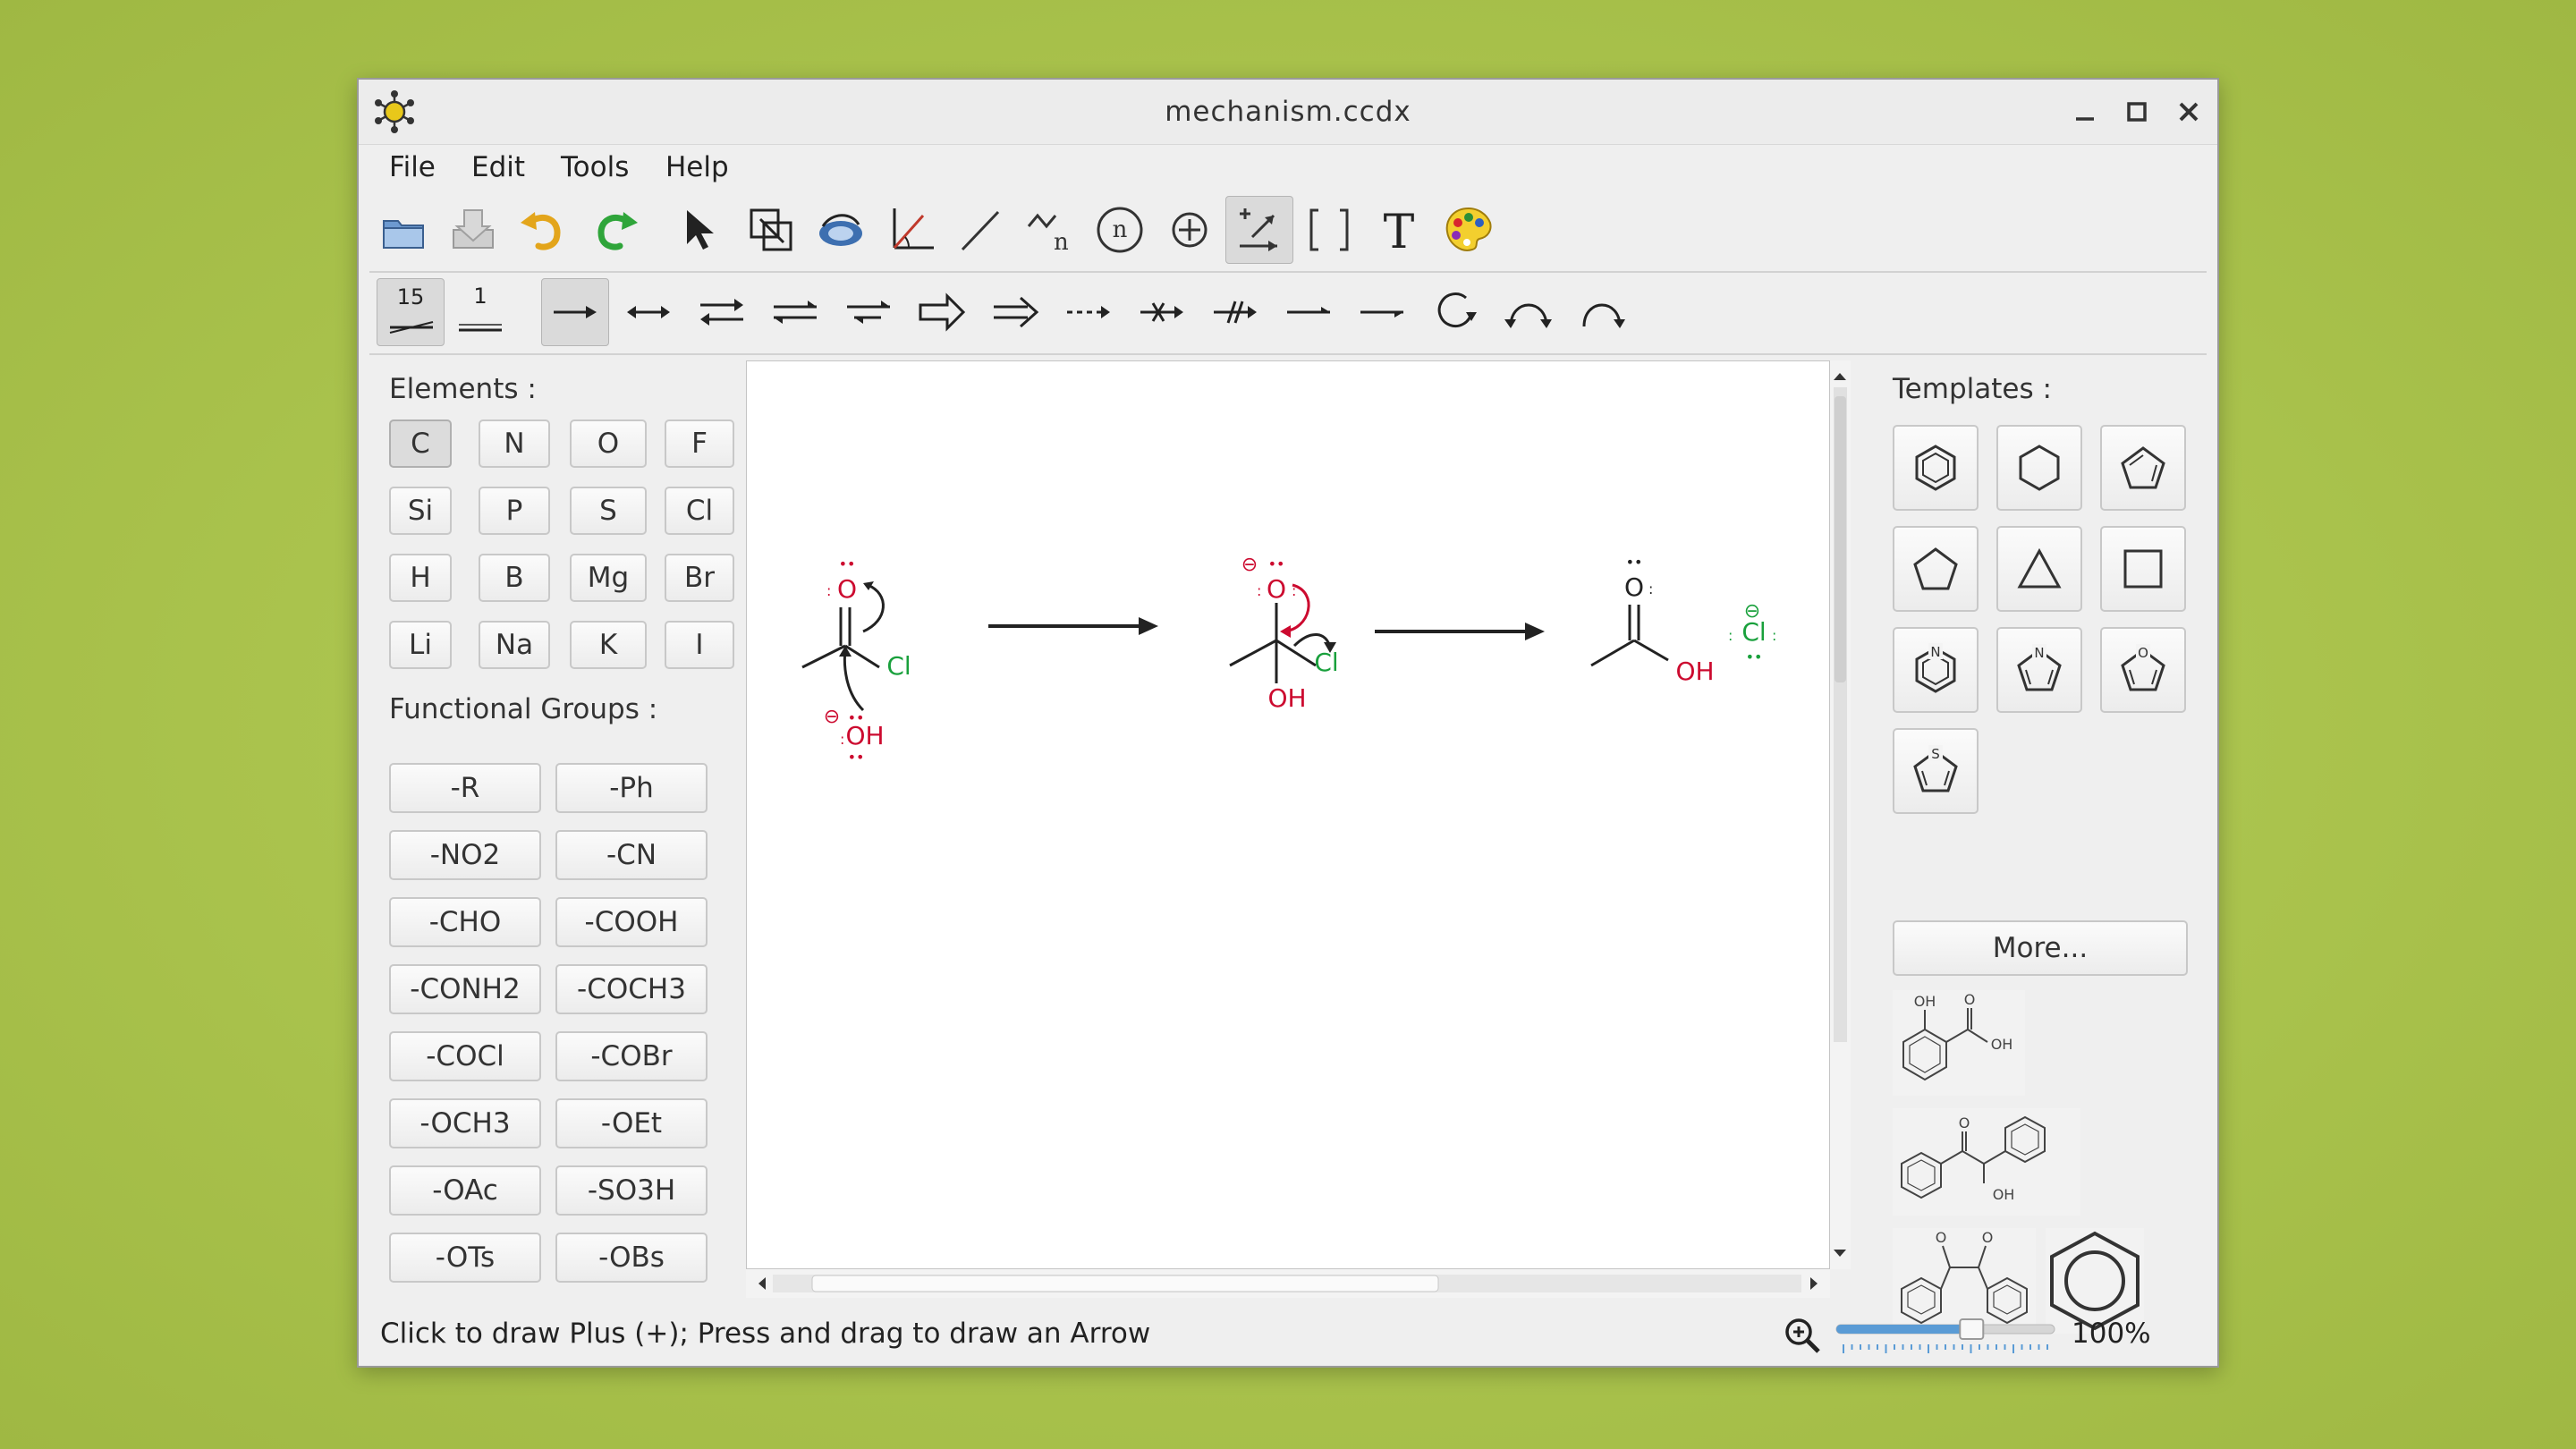 The width and height of the screenshot is (2576, 1449). What do you see at coordinates (1329, 230) in the screenshot?
I see `bracket-icon` at bounding box center [1329, 230].